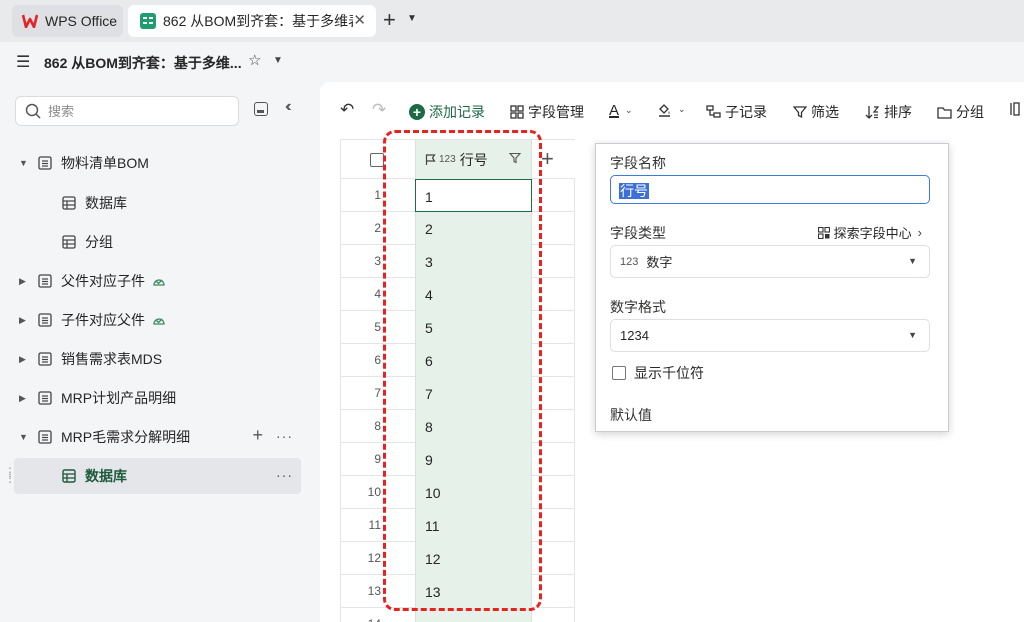 This screenshot has width=1024, height=622. I want to click on table-row: 12 12, so click(458, 558).